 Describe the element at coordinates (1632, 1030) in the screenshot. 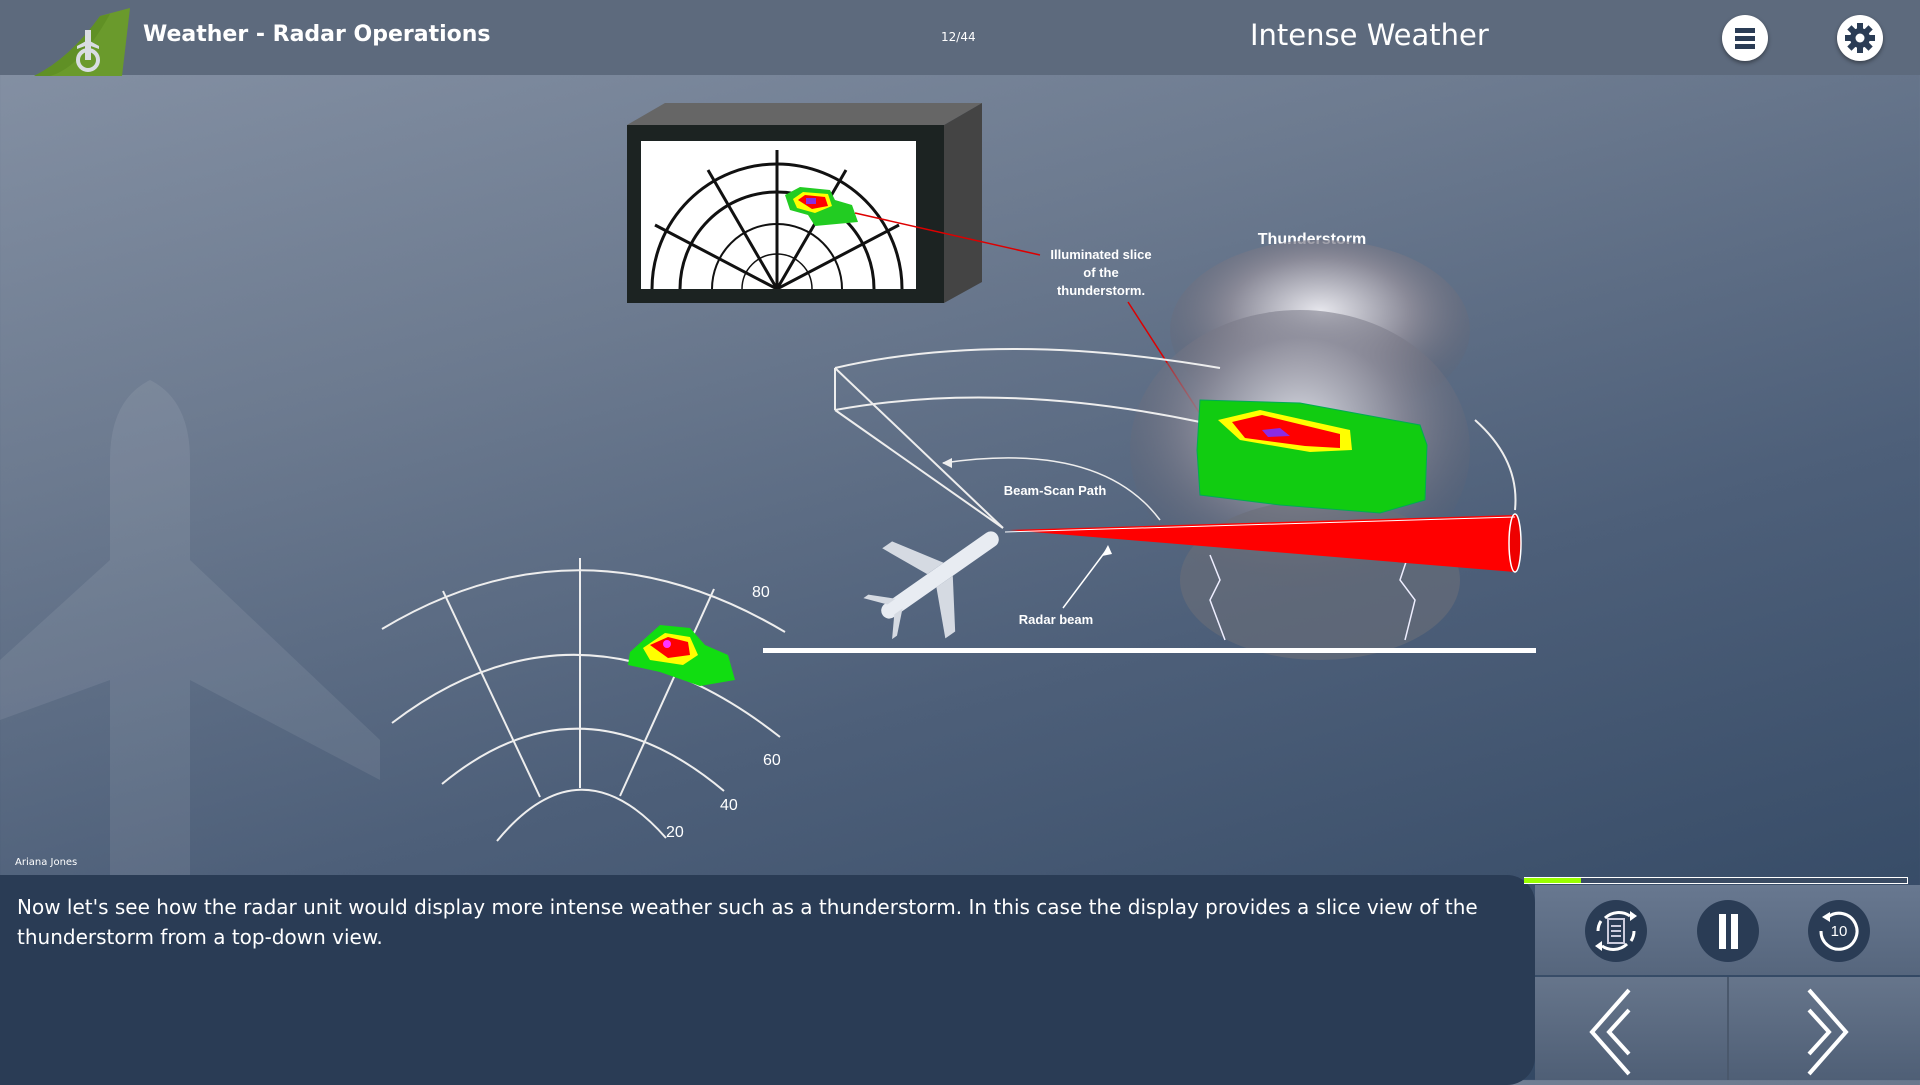

I see `previous-button` at that location.